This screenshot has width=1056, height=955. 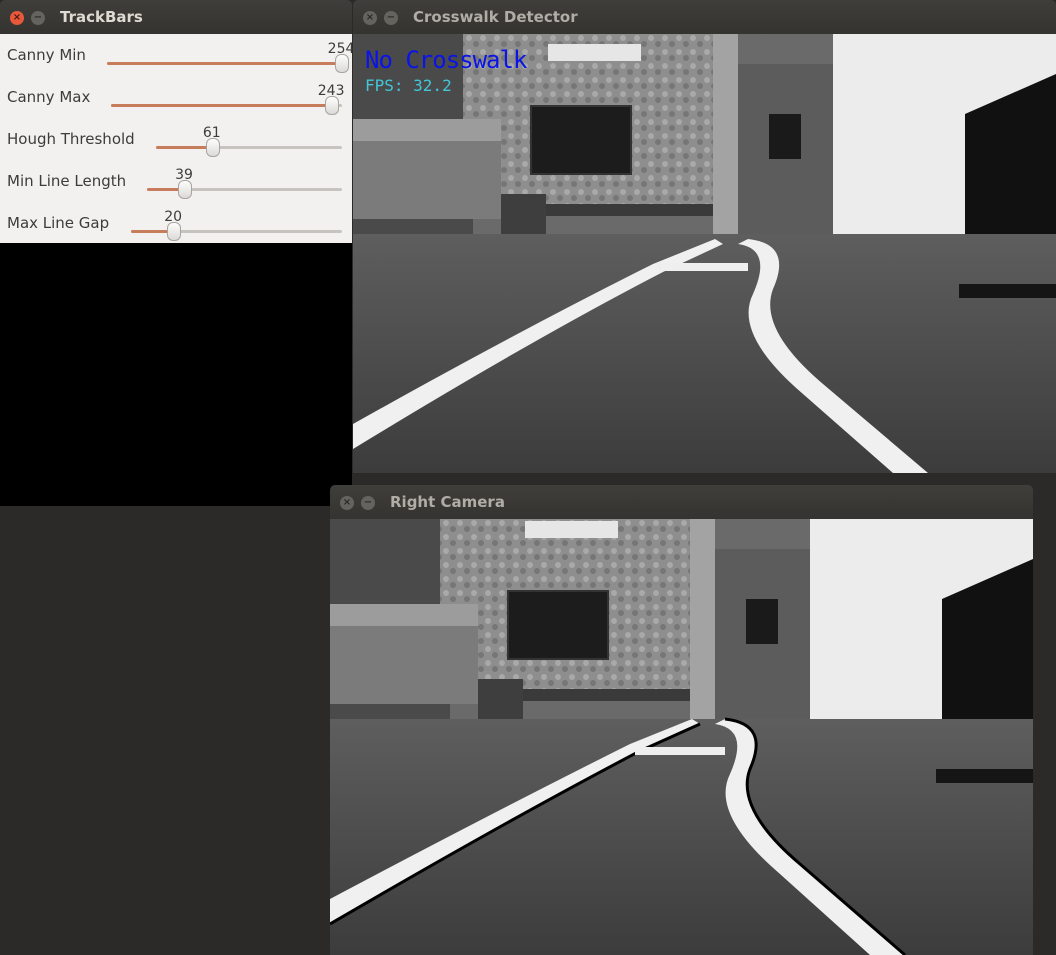 What do you see at coordinates (58, 223) in the screenshot?
I see `trackbar-label: Max Line Gap` at bounding box center [58, 223].